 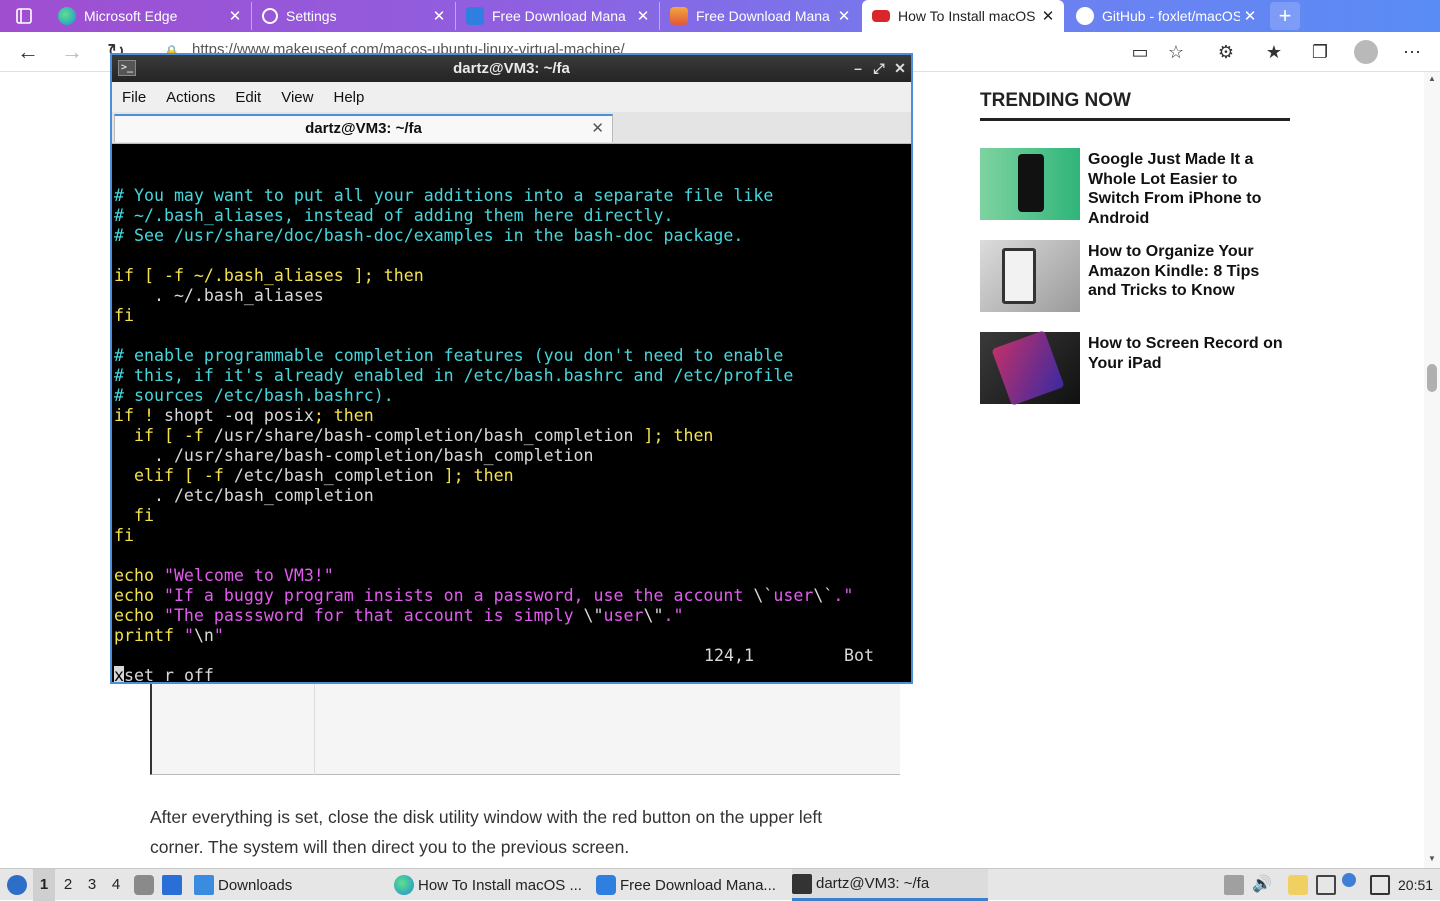 I want to click on terminal-text-segment: ; then, so click(x=343, y=415).